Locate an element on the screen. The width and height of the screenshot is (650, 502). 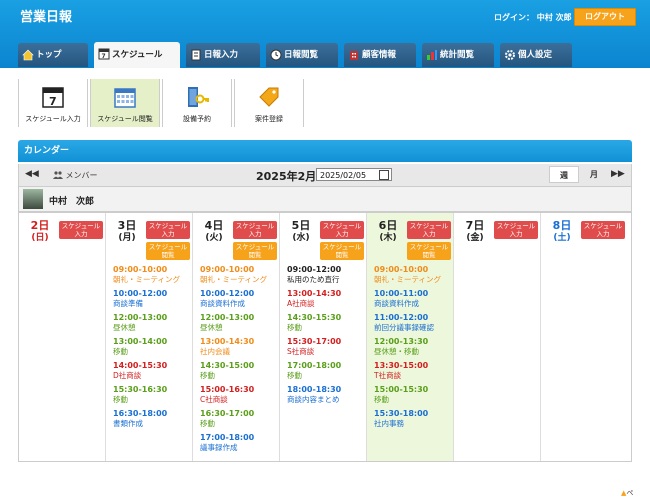
user-name: 中村 次郎 is located at coordinates (72, 202).